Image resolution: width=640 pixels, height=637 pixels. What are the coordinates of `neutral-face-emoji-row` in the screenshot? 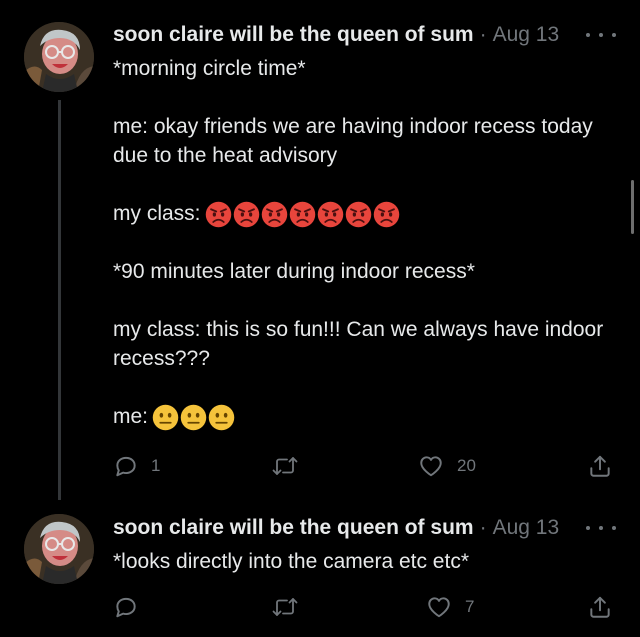 It's located at (193, 417).